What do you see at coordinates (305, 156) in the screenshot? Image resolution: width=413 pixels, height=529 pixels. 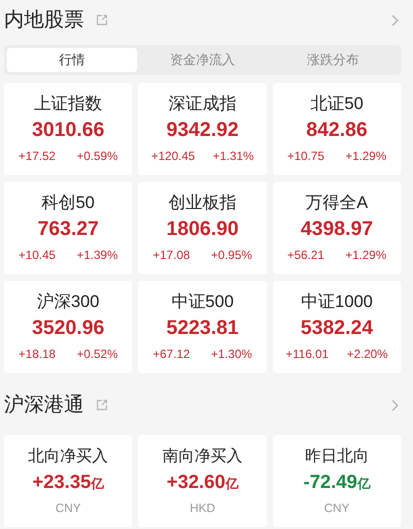 I see `change-value: +10.75` at bounding box center [305, 156].